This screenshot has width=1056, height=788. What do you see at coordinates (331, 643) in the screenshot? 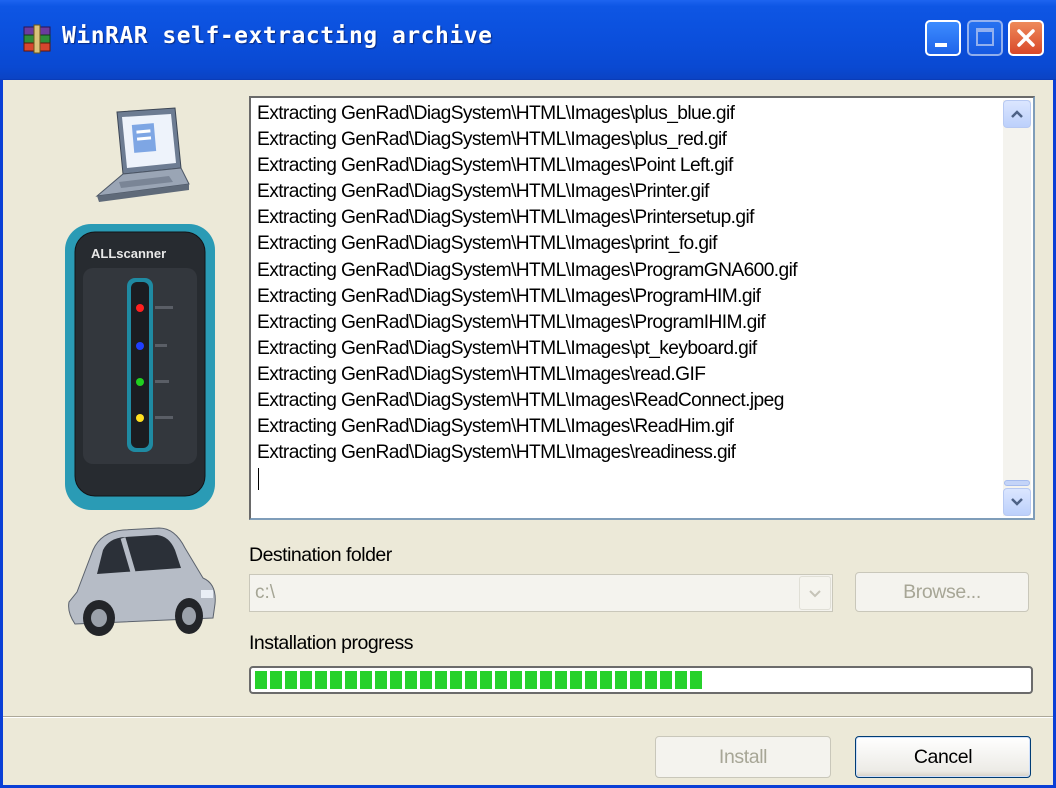
I see `installation-progress-label: Installation progress` at bounding box center [331, 643].